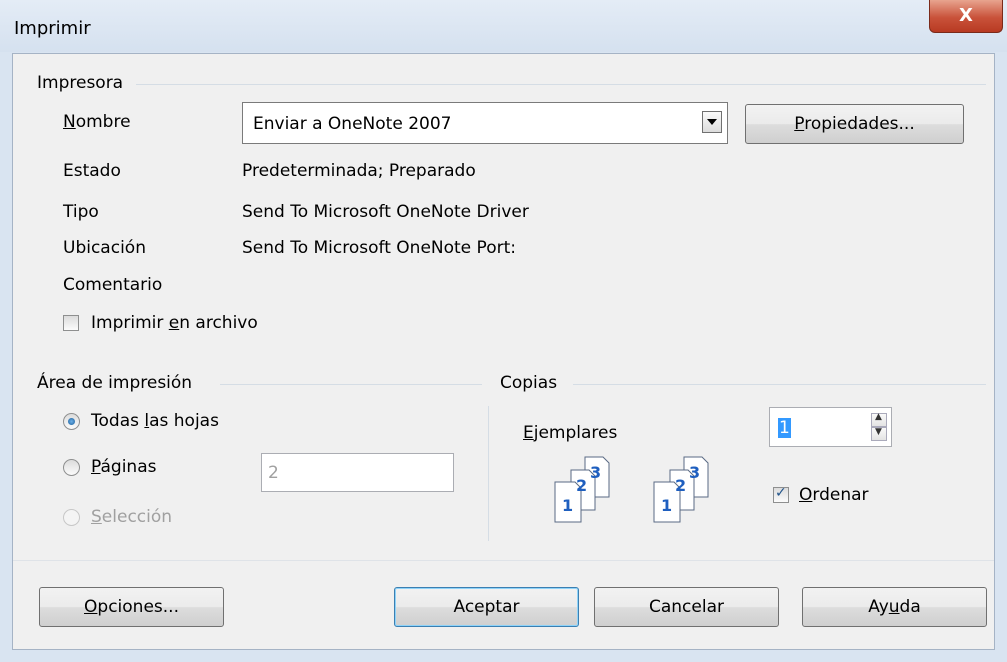 The image size is (1007, 662). Describe the element at coordinates (966, 16) in the screenshot. I see `close-button: X` at that location.